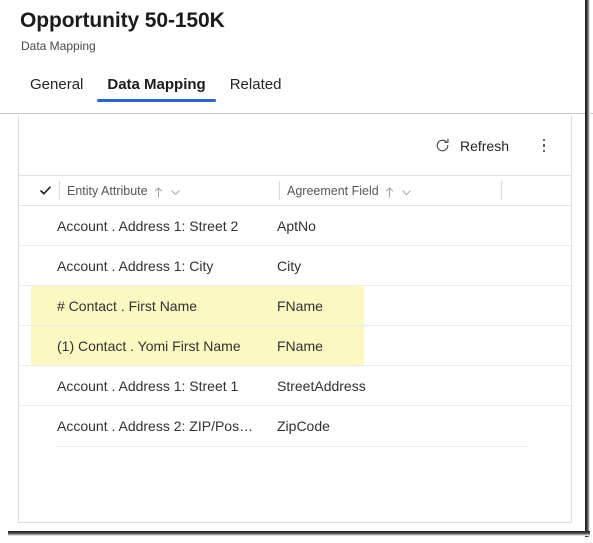  What do you see at coordinates (156, 100) in the screenshot?
I see `tab-selected-underline` at bounding box center [156, 100].